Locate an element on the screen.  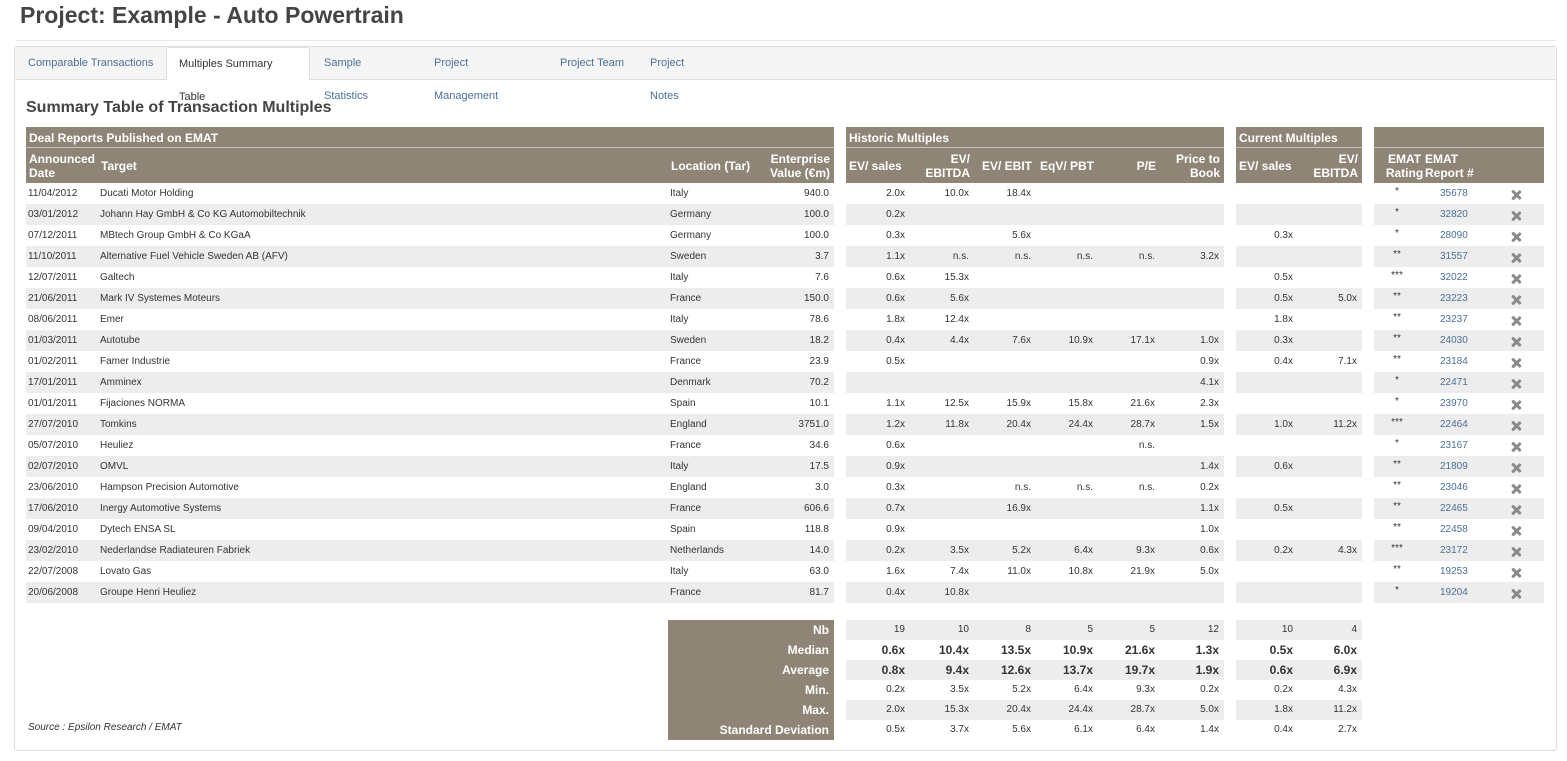
emat-report-link: 19253 is located at coordinates (1454, 571).